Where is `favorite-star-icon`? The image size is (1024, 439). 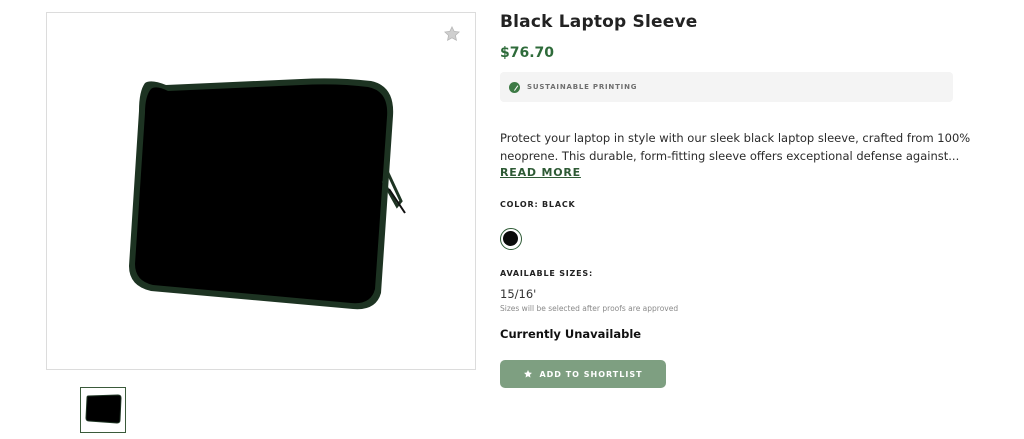
favorite-star-icon is located at coordinates (452, 34).